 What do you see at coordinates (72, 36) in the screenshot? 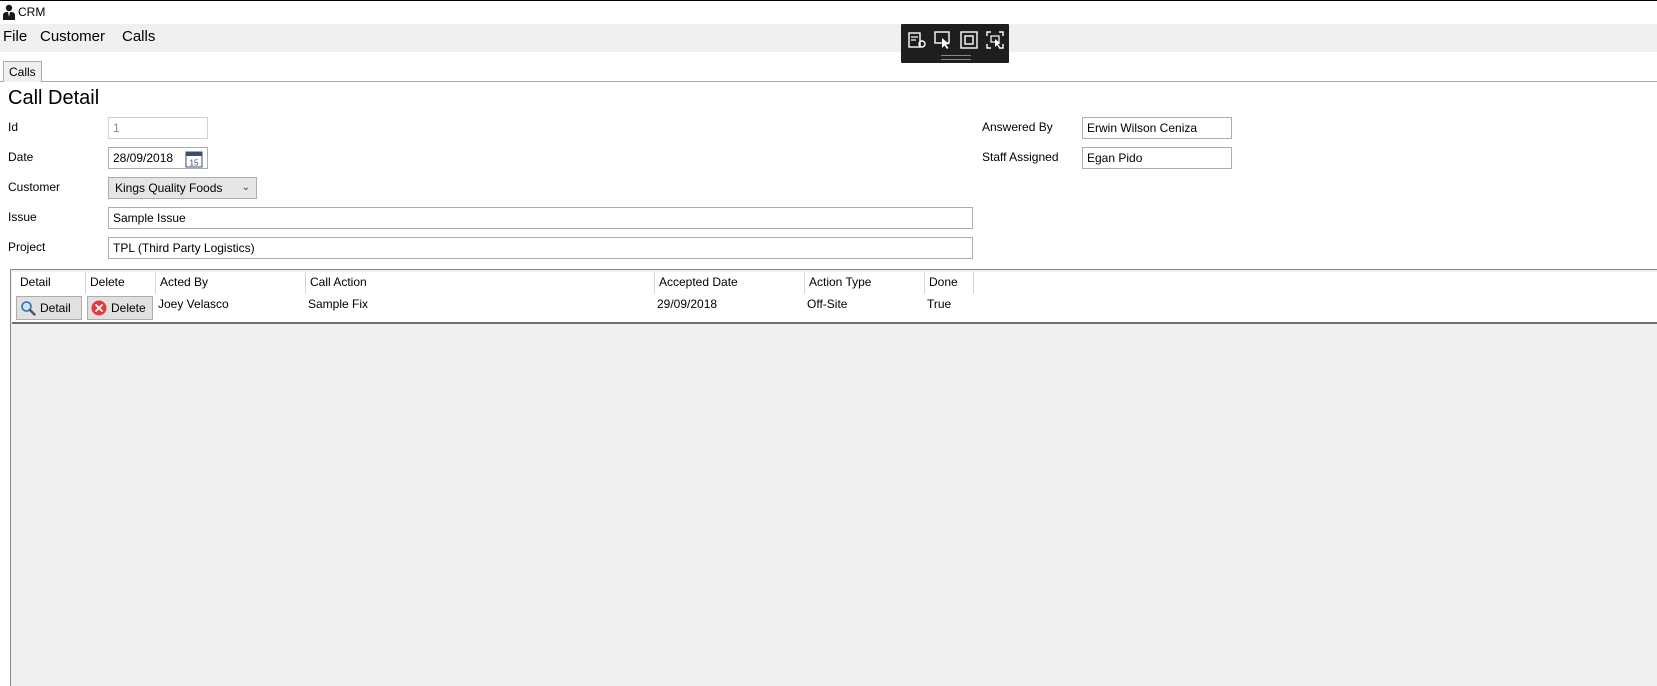
I see `menu-customer: Customer` at bounding box center [72, 36].